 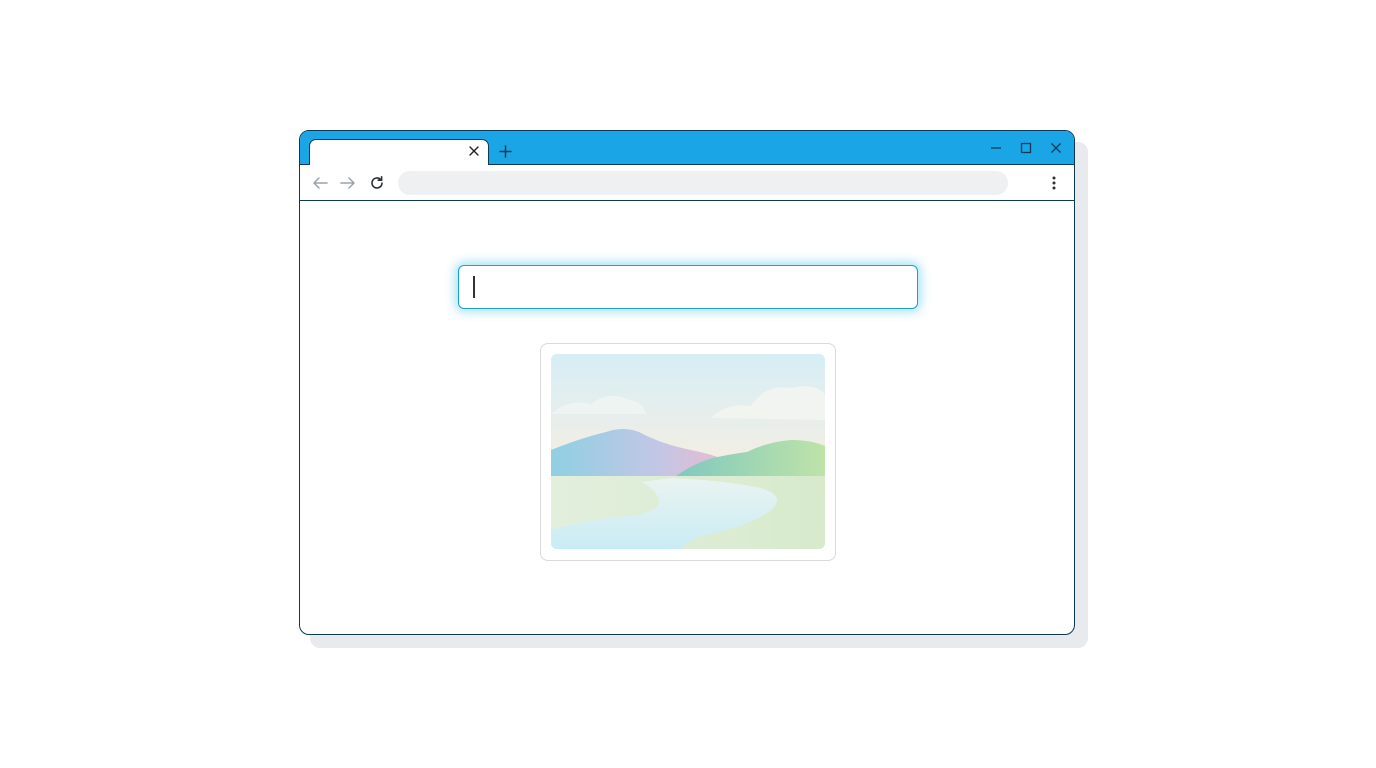 What do you see at coordinates (703, 183) in the screenshot?
I see `address-bar` at bounding box center [703, 183].